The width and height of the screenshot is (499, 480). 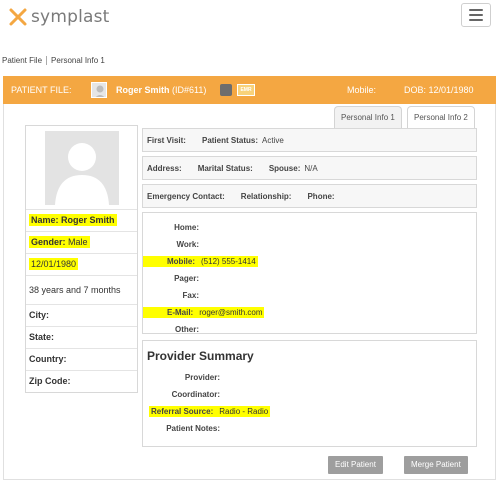 I want to click on emergency-info: Emergency Contact: Relationship: Phone:, so click(x=309, y=196).